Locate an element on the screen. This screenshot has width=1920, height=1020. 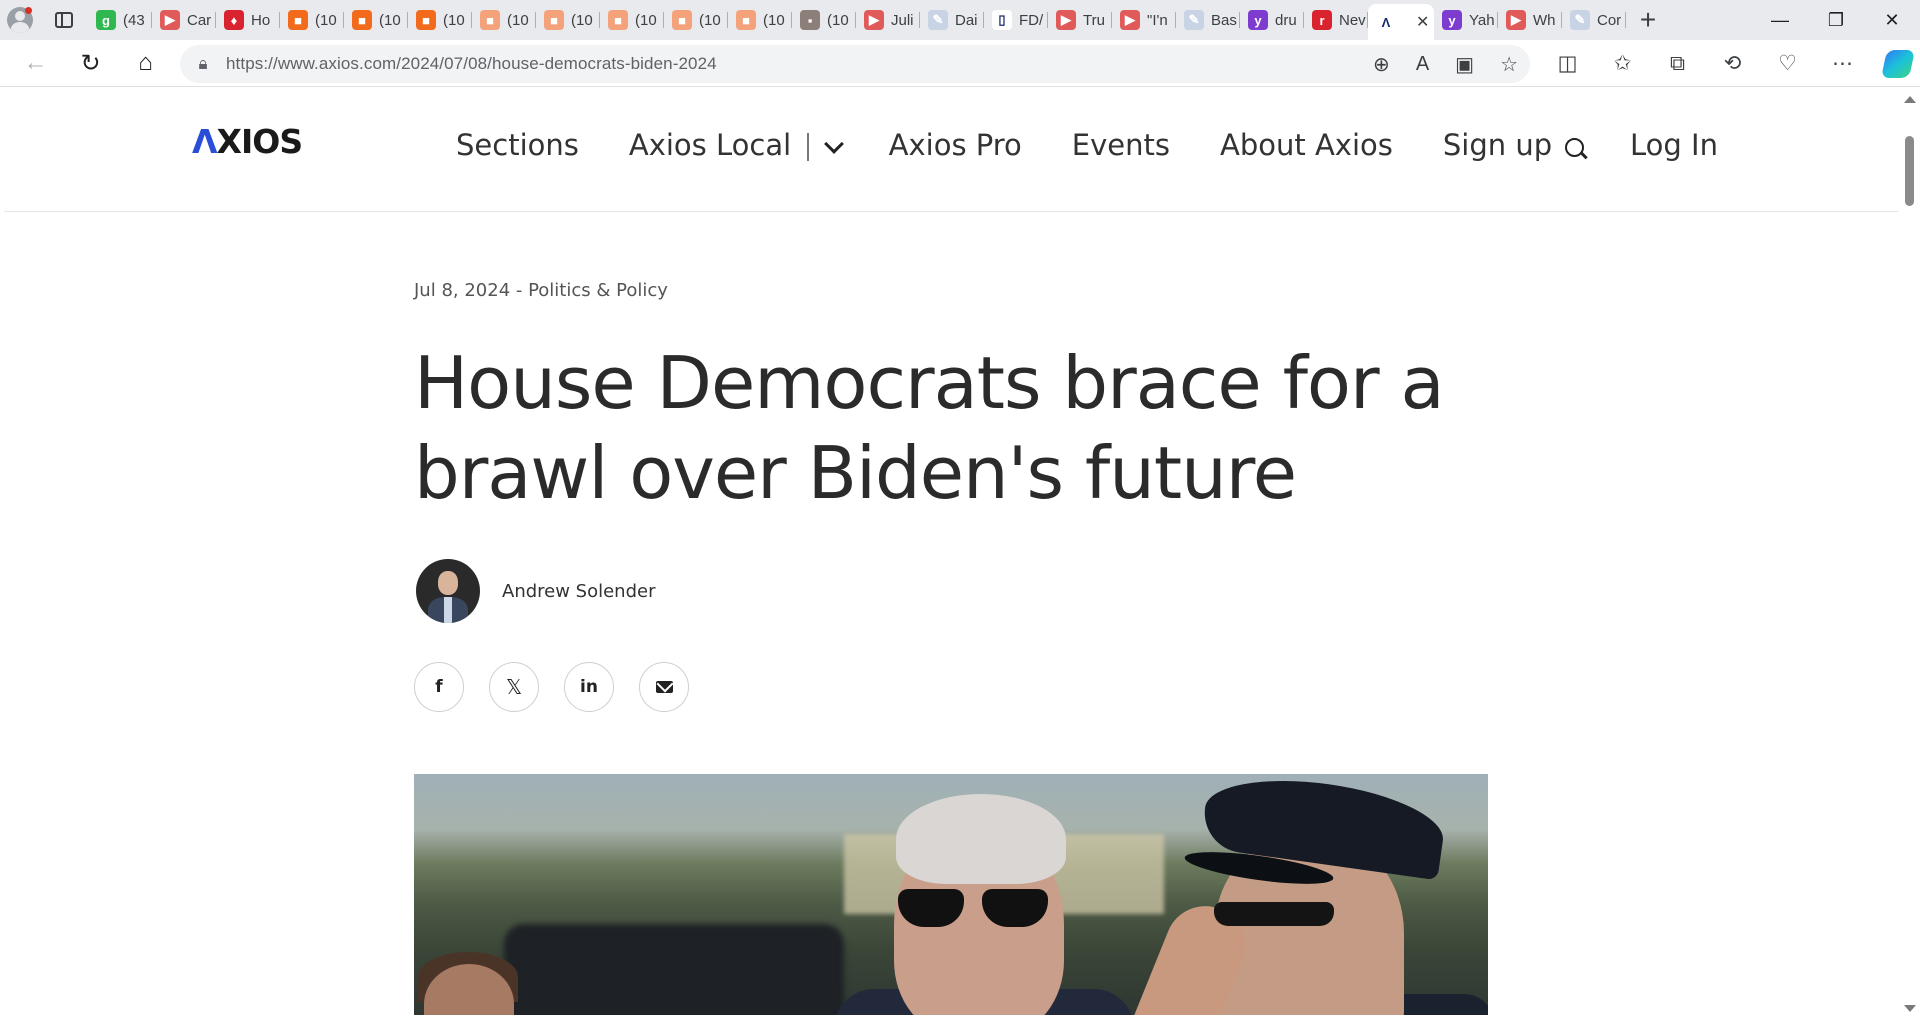
read-aloud-icon: A is located at coordinates (1422, 64).